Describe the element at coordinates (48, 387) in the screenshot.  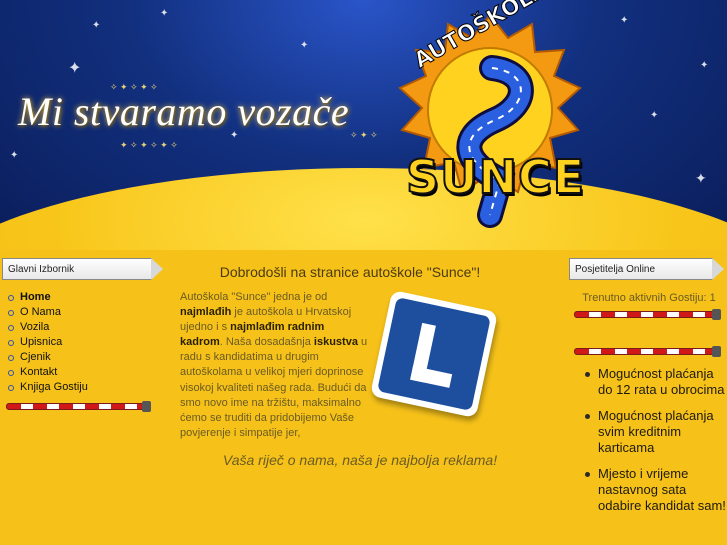
I see `menu-item-knjiga-gostiju: Knjiga Gostiju` at that location.